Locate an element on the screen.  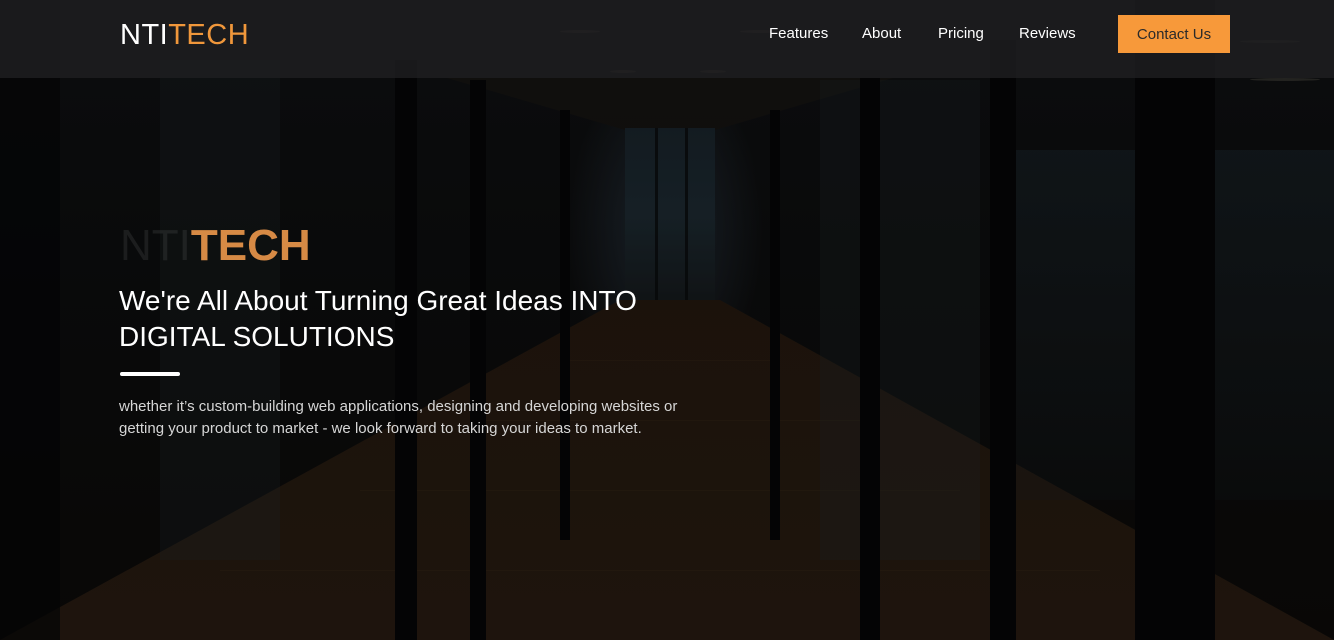
brand-logo-prefix: NTI is located at coordinates (144, 35).